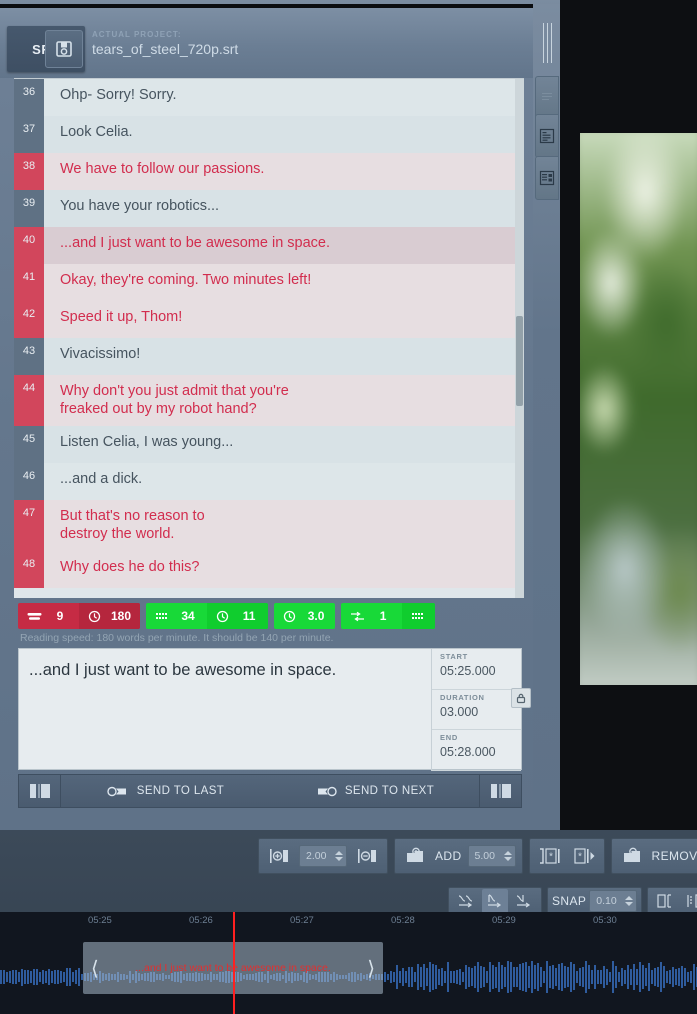  I want to click on playhead-marker, so click(234, 963).